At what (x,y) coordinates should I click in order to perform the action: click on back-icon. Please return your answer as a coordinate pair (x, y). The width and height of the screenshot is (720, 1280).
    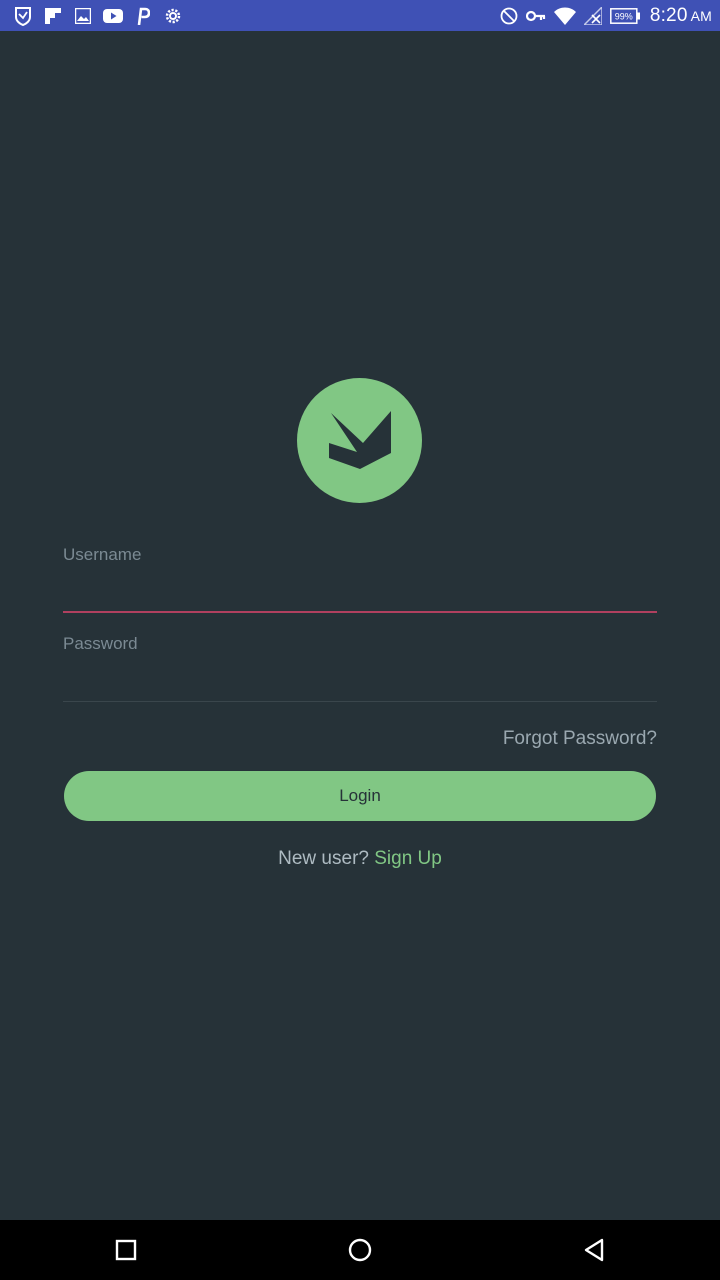
    Looking at the image, I should click on (594, 1250).